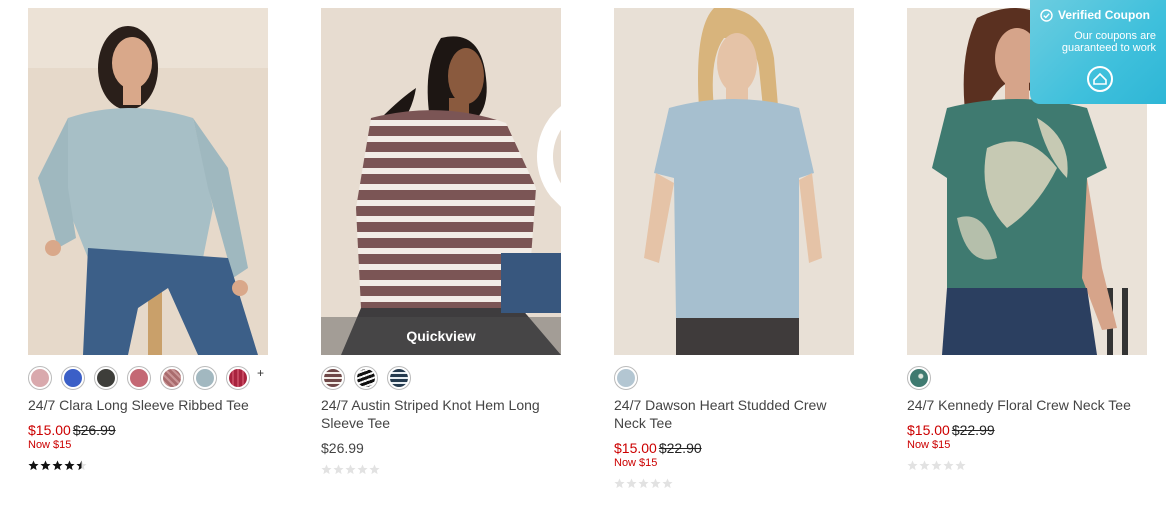 The height and width of the screenshot is (510, 1166). Describe the element at coordinates (1027, 430) in the screenshot. I see `price-block: $15.00 $22.99` at that location.